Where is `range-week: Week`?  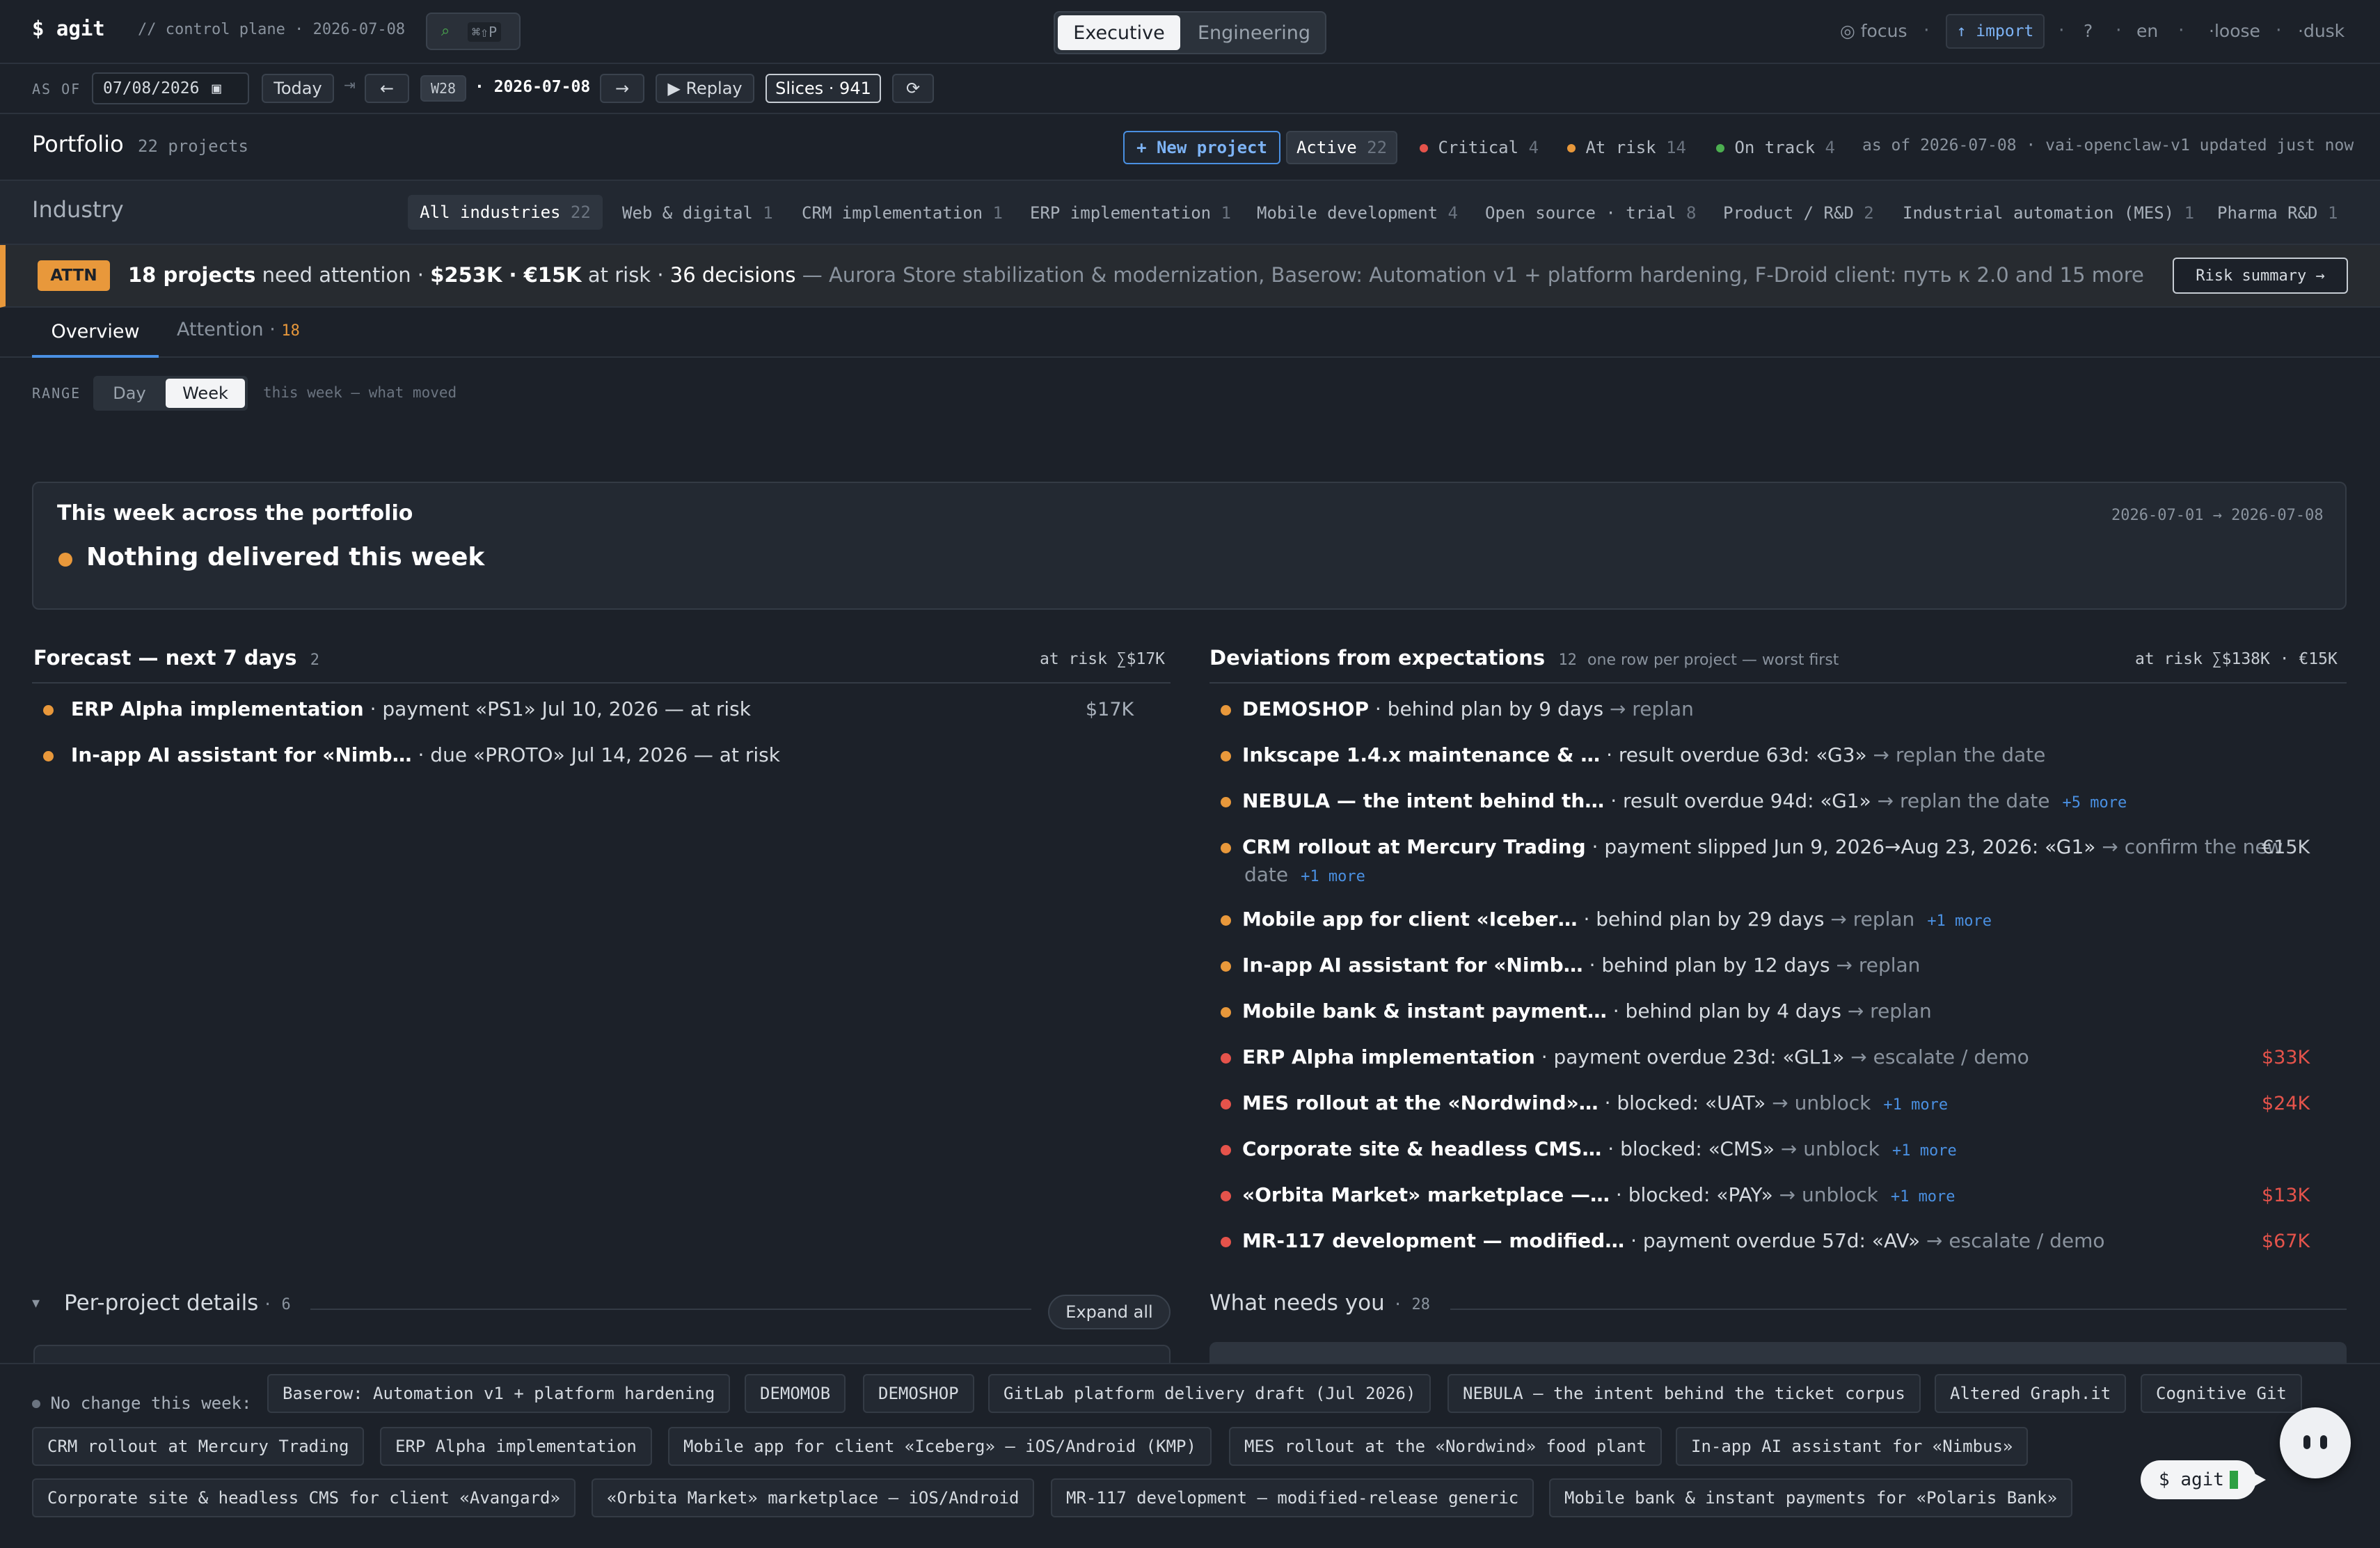 range-week: Week is located at coordinates (205, 393).